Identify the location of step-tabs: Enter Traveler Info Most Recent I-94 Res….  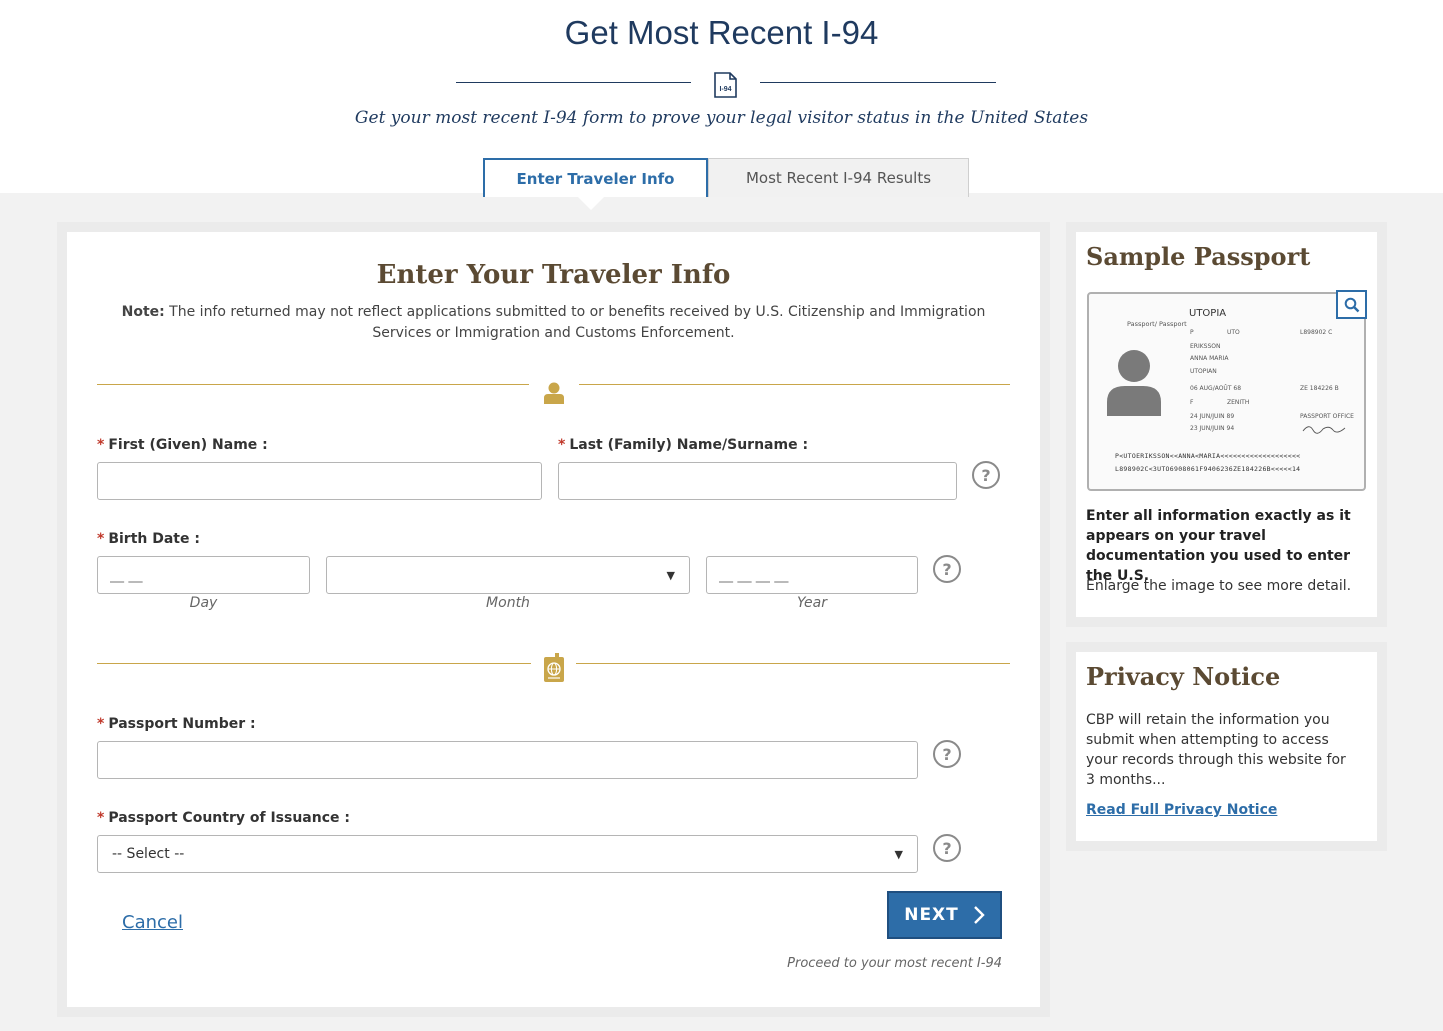
(726, 177).